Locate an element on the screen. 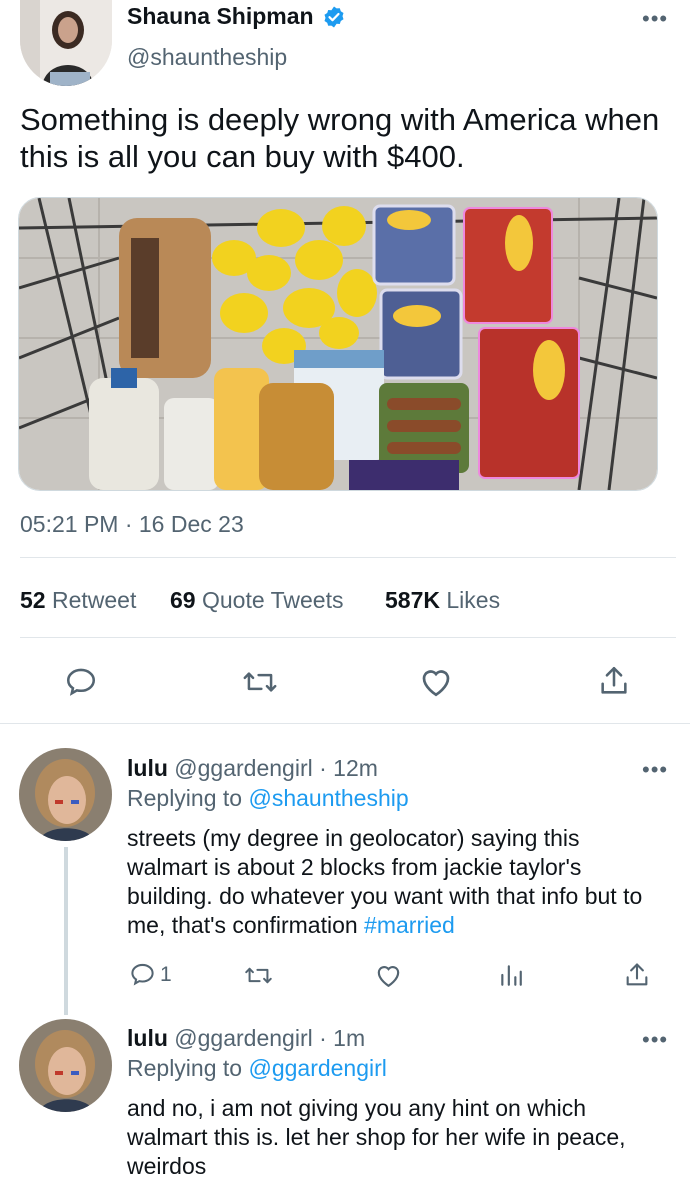  author-name: Shauna Shipman is located at coordinates (220, 16).